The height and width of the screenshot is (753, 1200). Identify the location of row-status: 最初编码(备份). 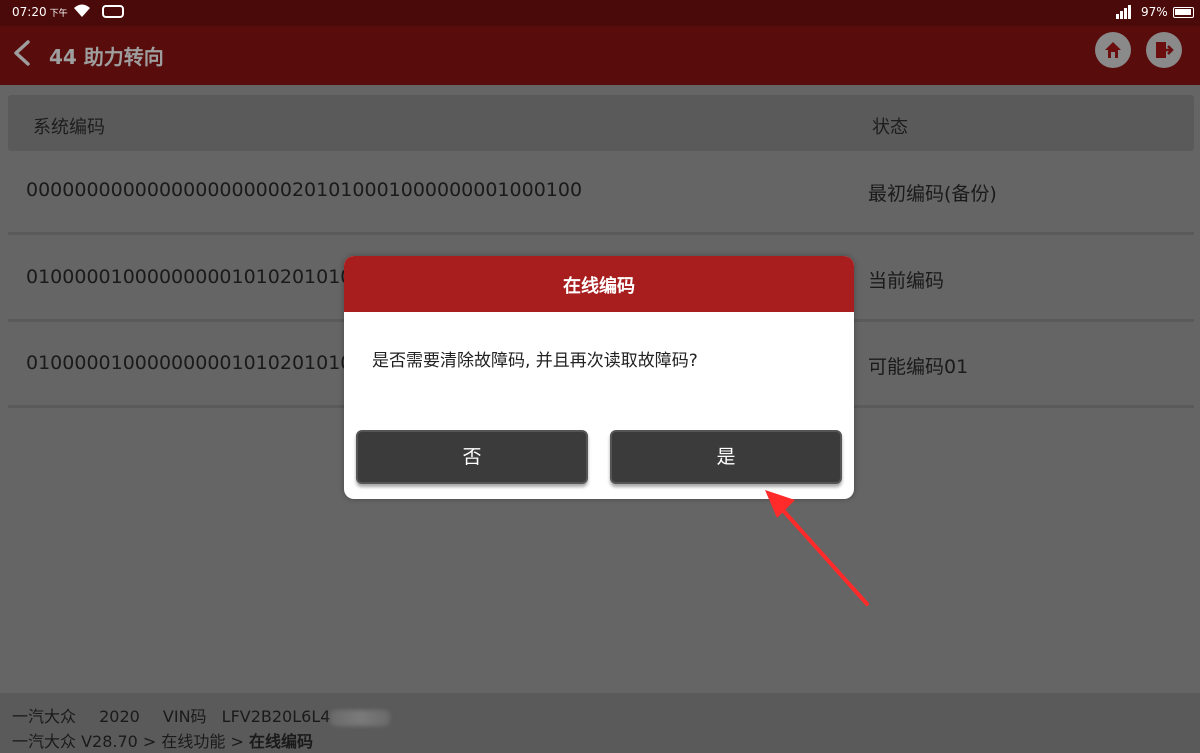
(932, 194).